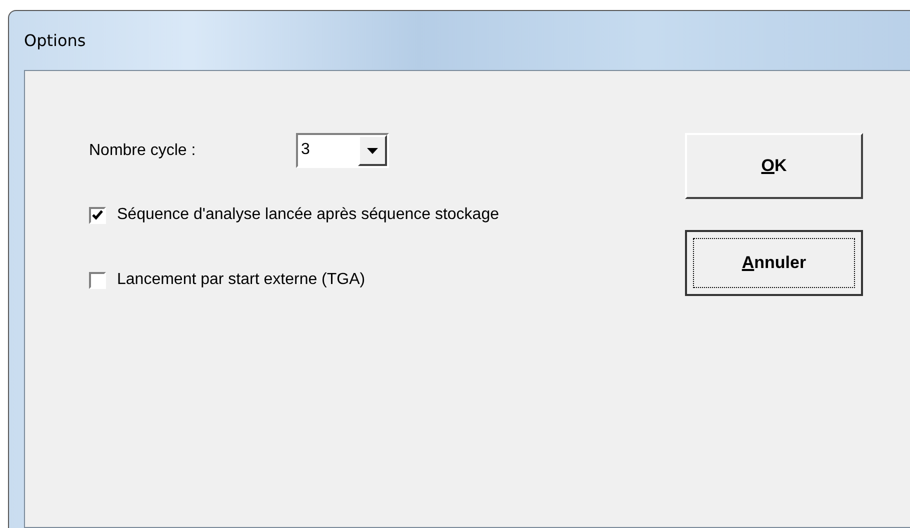 This screenshot has height=528, width=910. Describe the element at coordinates (241, 280) in the screenshot. I see `checkbox-label: Lancement par start externe (TGA)` at that location.